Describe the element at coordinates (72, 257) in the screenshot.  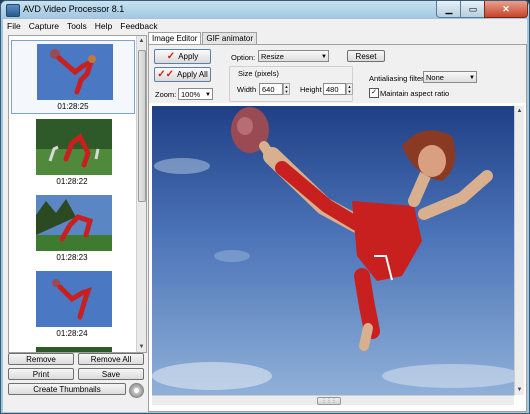
I see `thumbnail-time: 01:28:23` at that location.